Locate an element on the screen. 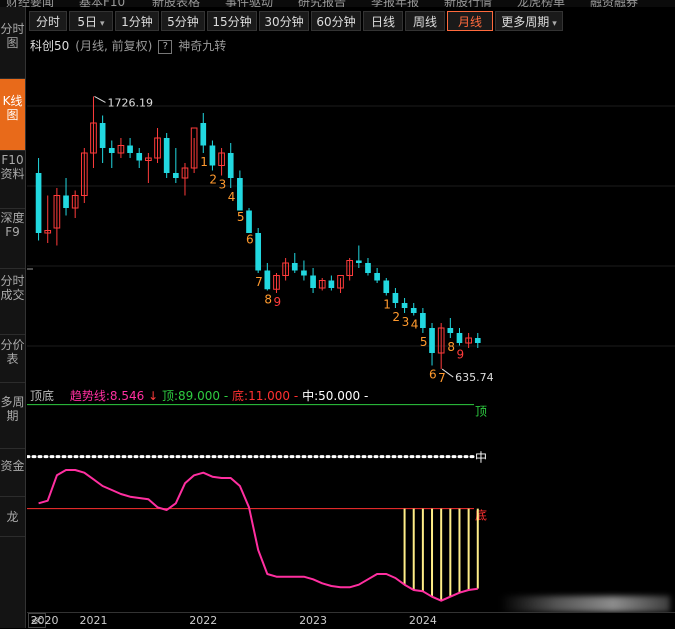 The height and width of the screenshot is (629, 675). top-menu-item: 财经要闻 is located at coordinates (30, 3).